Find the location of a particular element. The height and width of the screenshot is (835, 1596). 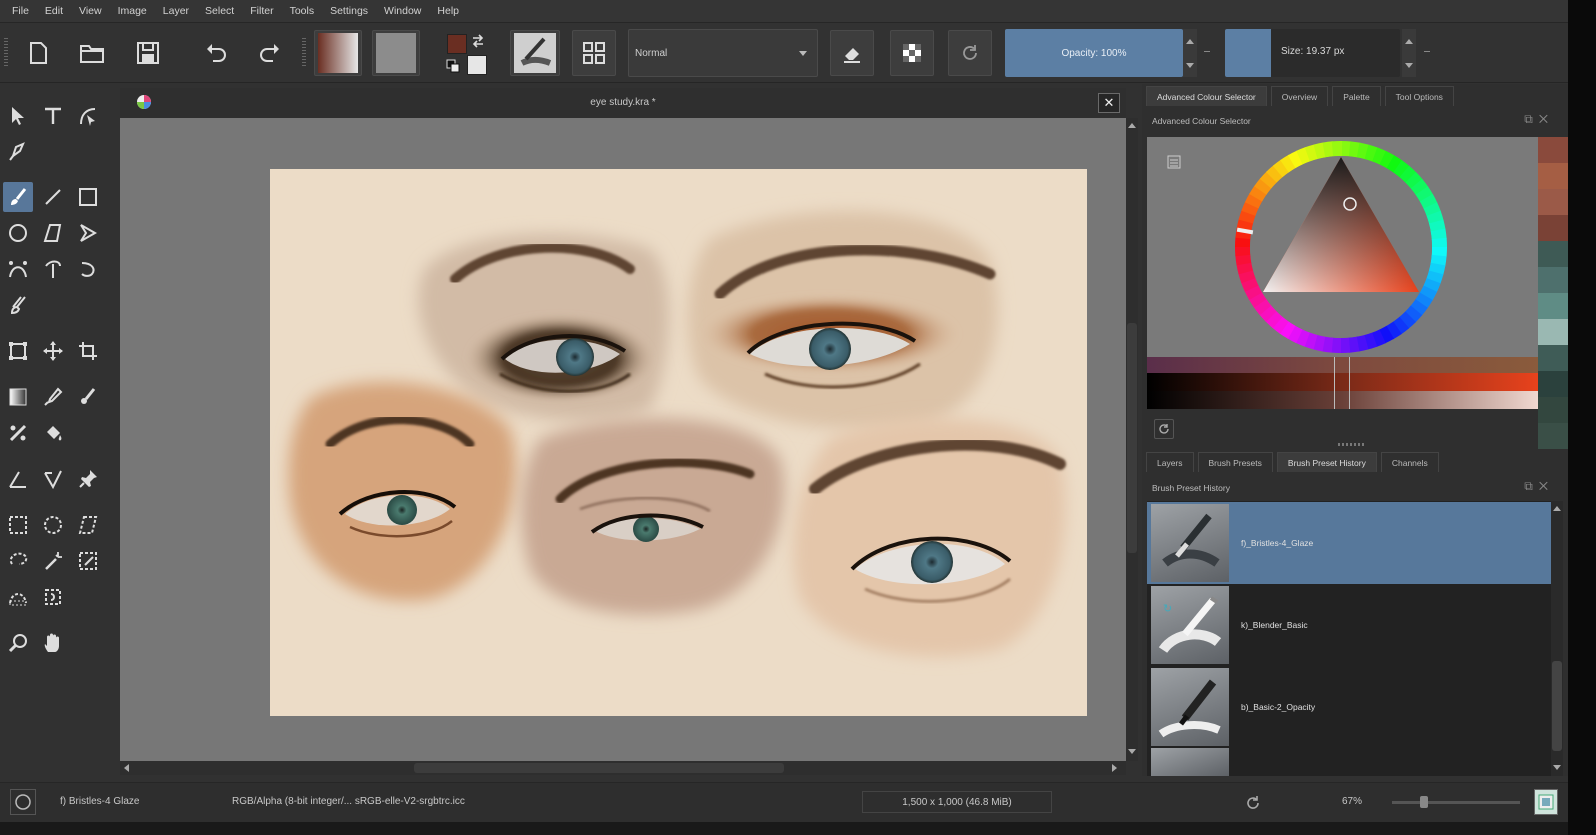

tab-layers: Layers is located at coordinates (1170, 462).